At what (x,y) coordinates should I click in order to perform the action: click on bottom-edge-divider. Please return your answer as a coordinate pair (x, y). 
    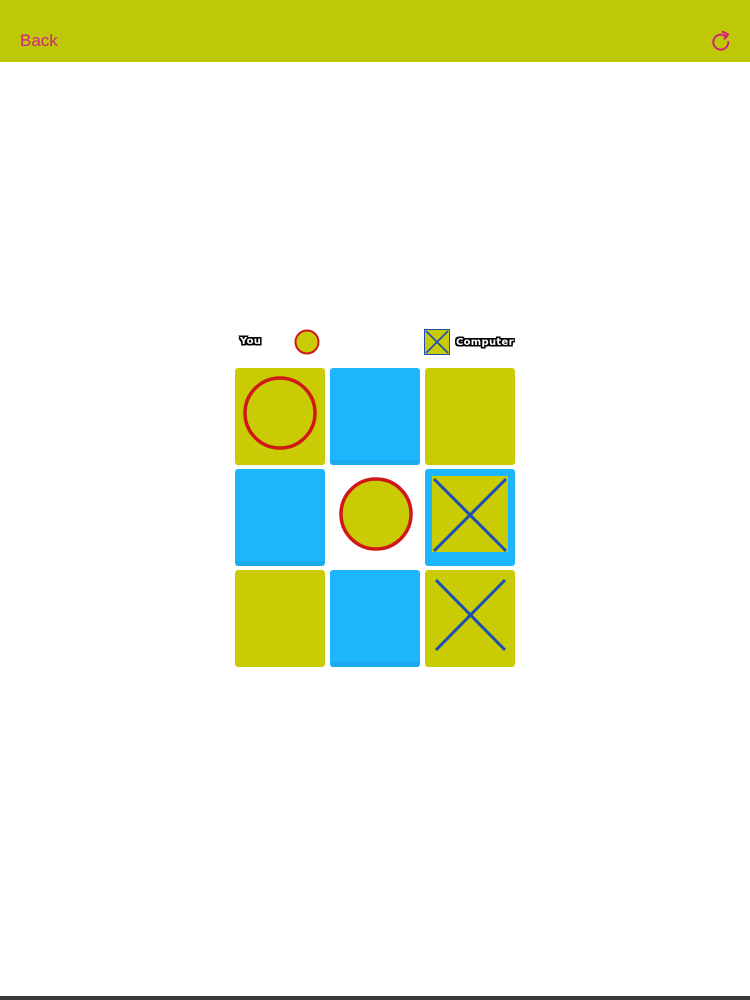
    Looking at the image, I should click on (375, 998).